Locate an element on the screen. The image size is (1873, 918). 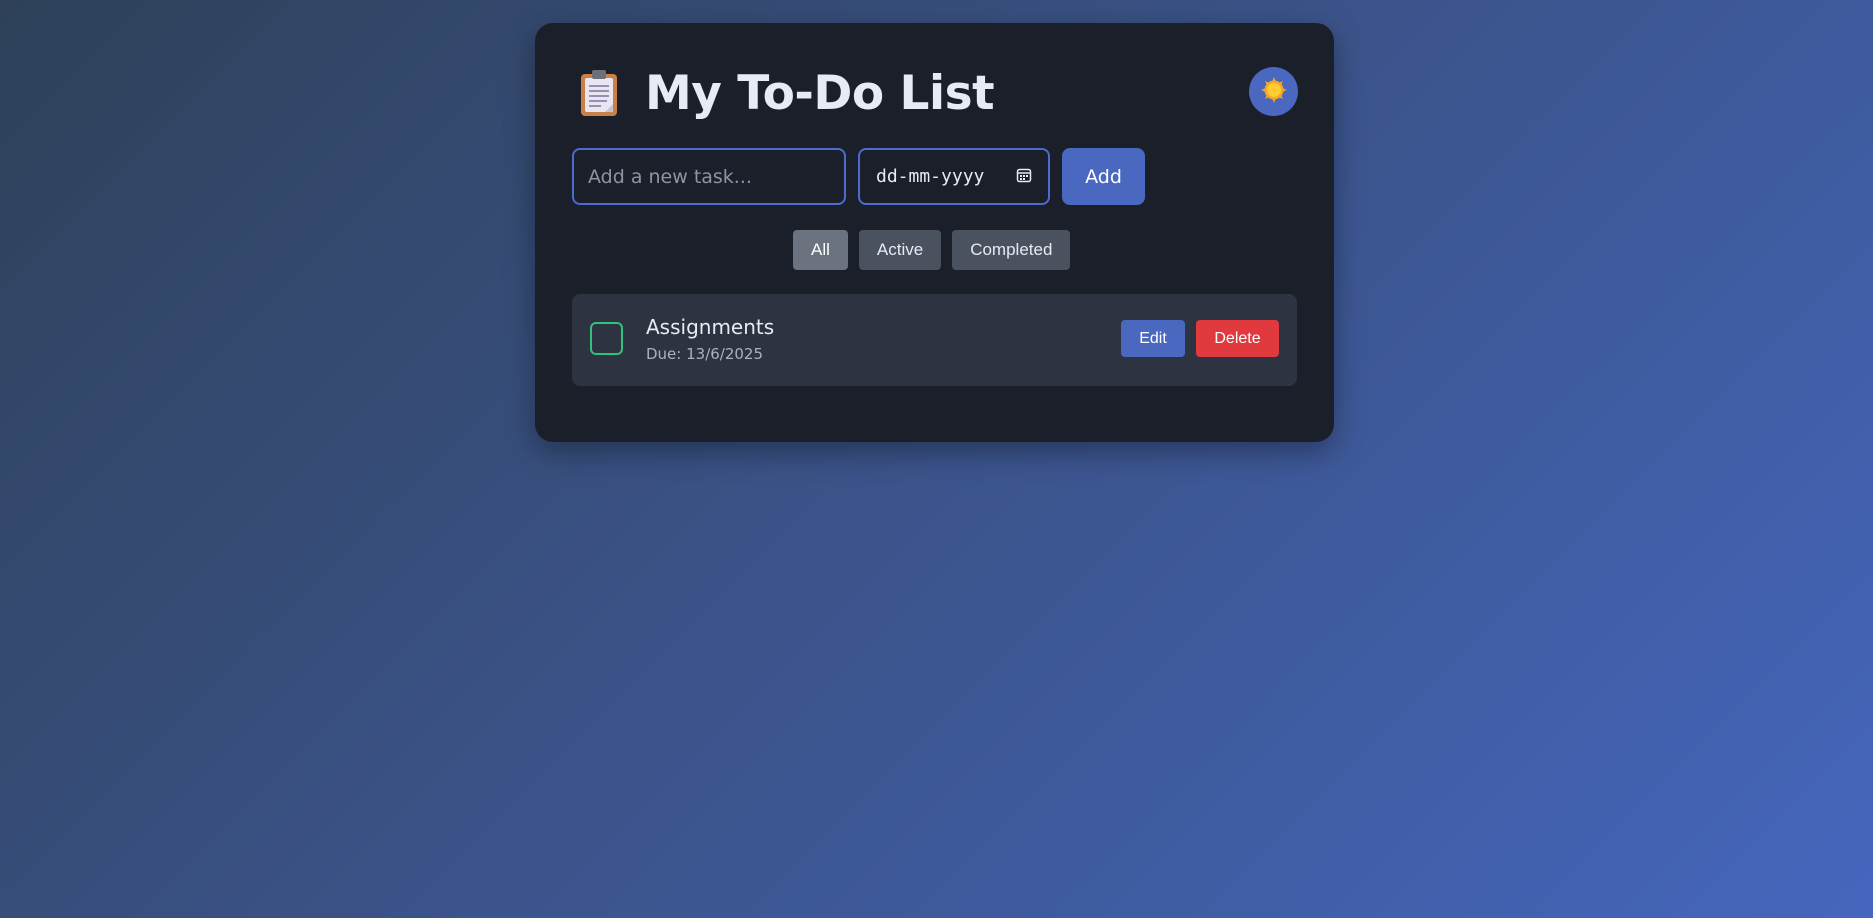
date-placeholder: dd-mm-yyyy is located at coordinates (930, 176).